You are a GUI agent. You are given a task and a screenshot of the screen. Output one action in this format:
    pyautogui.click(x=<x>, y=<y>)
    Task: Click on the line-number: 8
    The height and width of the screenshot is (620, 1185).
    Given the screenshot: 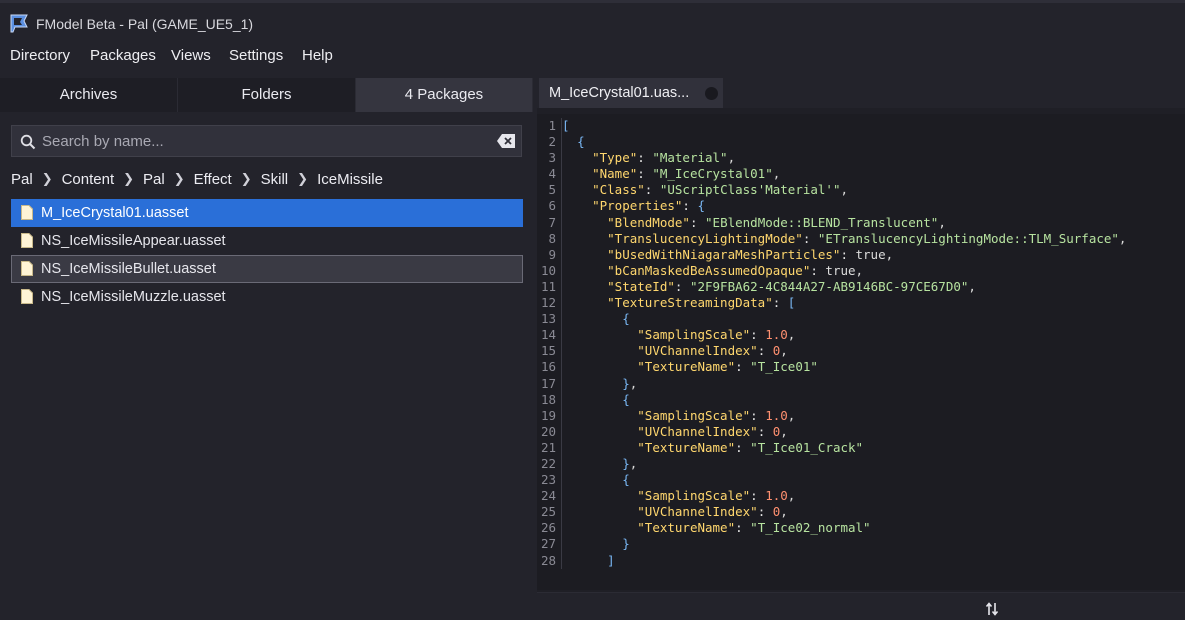 What is the action you would take?
    pyautogui.click(x=552, y=238)
    